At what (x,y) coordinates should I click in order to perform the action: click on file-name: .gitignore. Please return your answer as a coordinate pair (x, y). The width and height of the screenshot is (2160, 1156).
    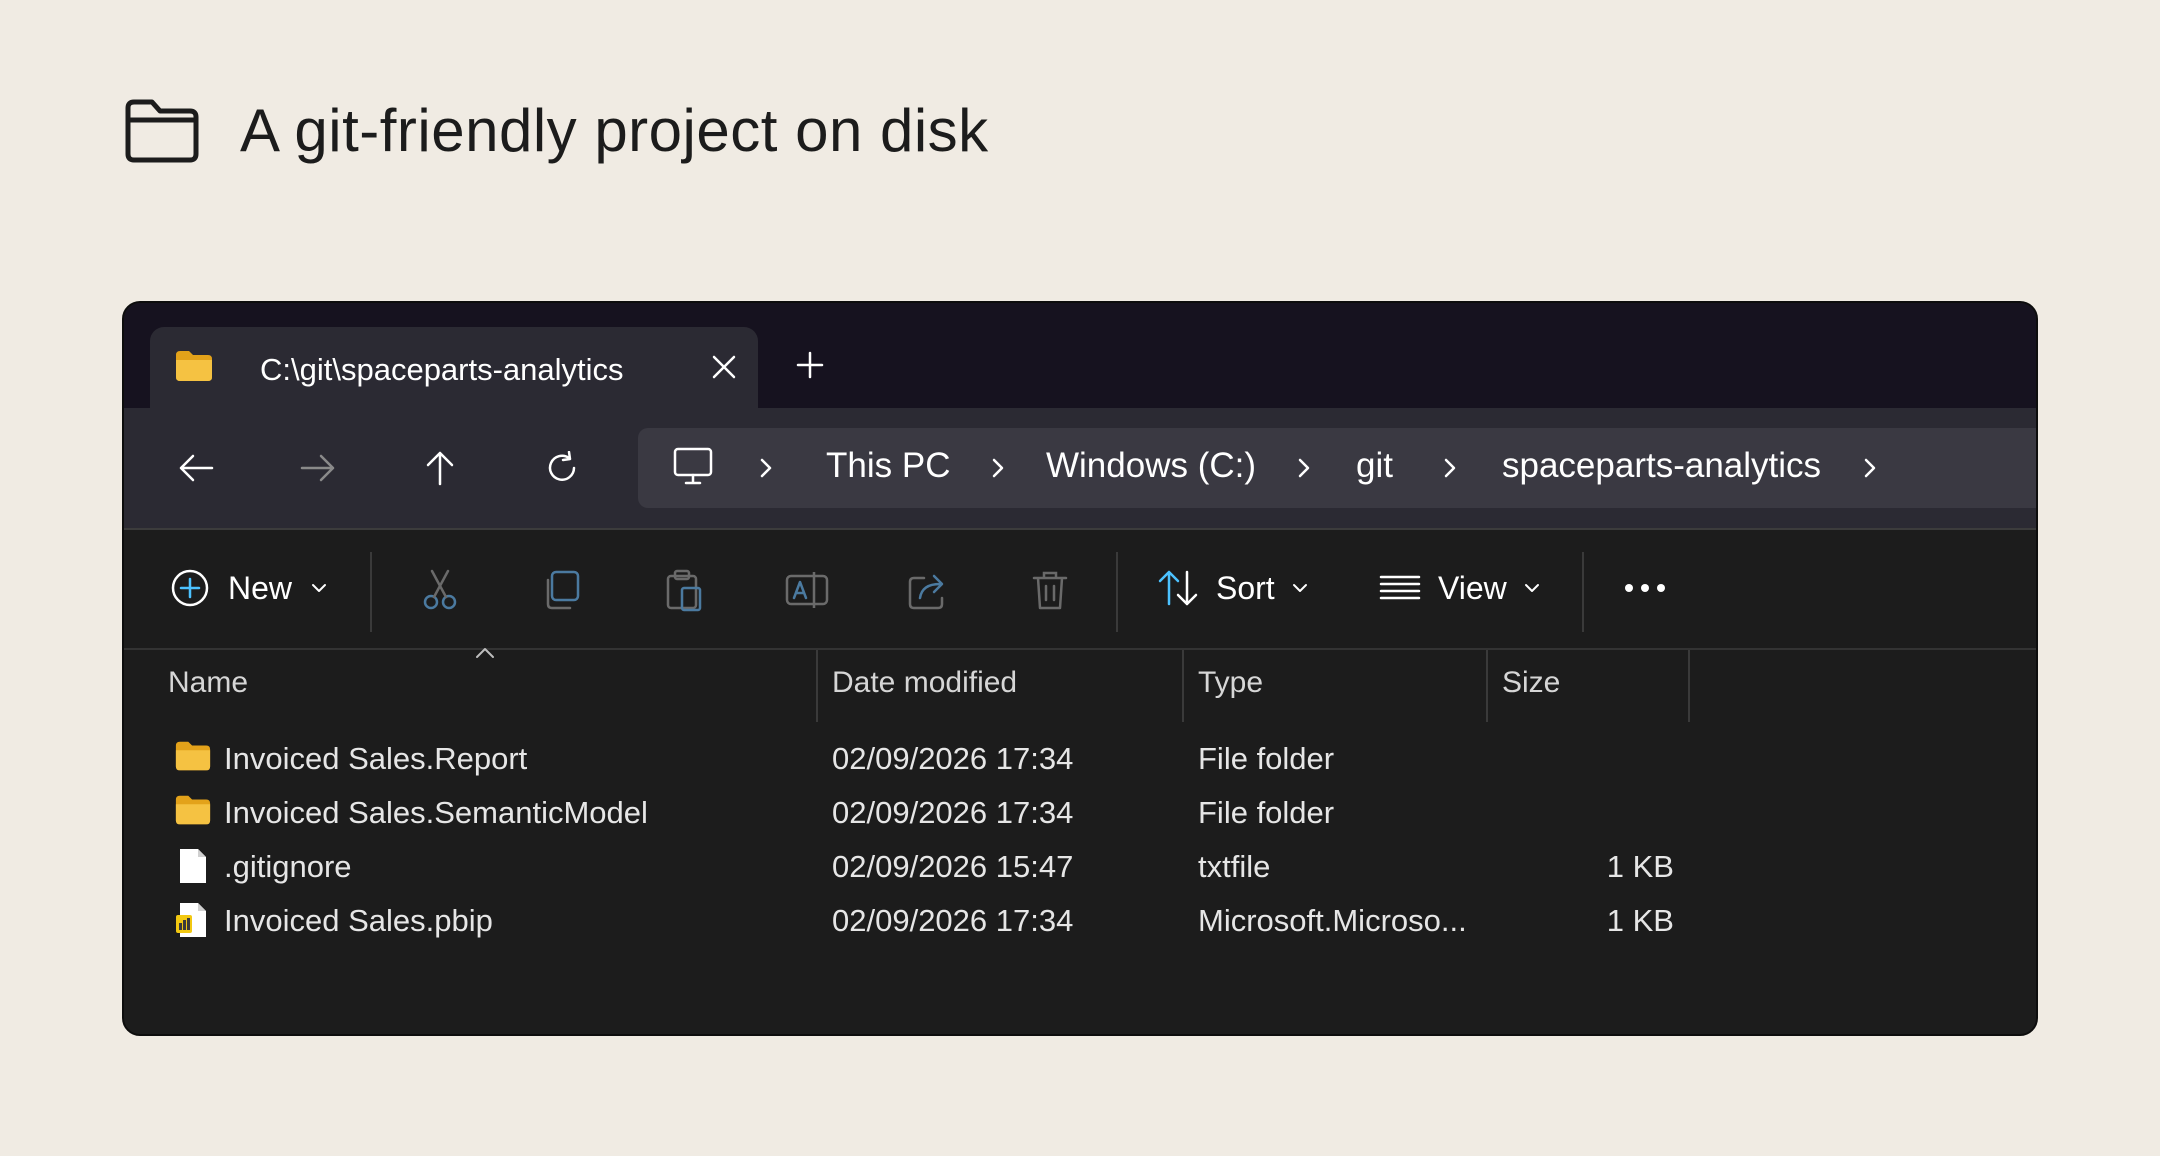
    Looking at the image, I should click on (288, 866).